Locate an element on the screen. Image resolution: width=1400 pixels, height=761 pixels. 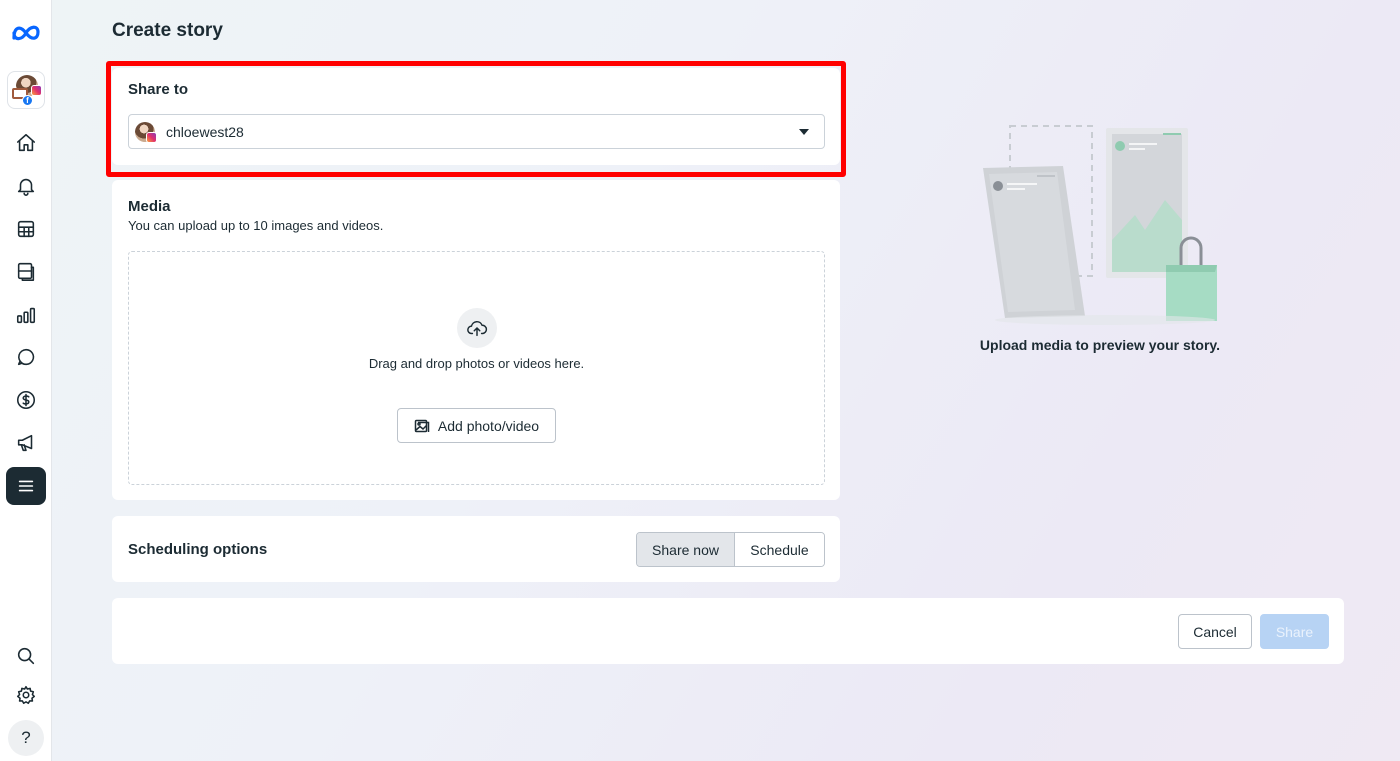
selected-account: chloewest28 is located at coordinates (205, 131).